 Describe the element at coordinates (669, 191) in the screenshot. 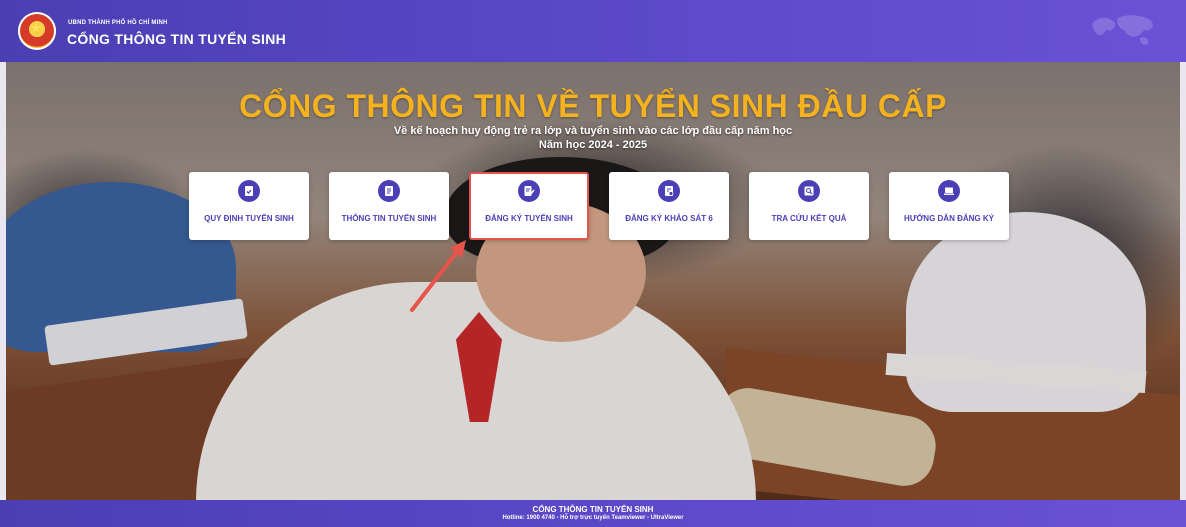

I see `survey-form-icon` at that location.